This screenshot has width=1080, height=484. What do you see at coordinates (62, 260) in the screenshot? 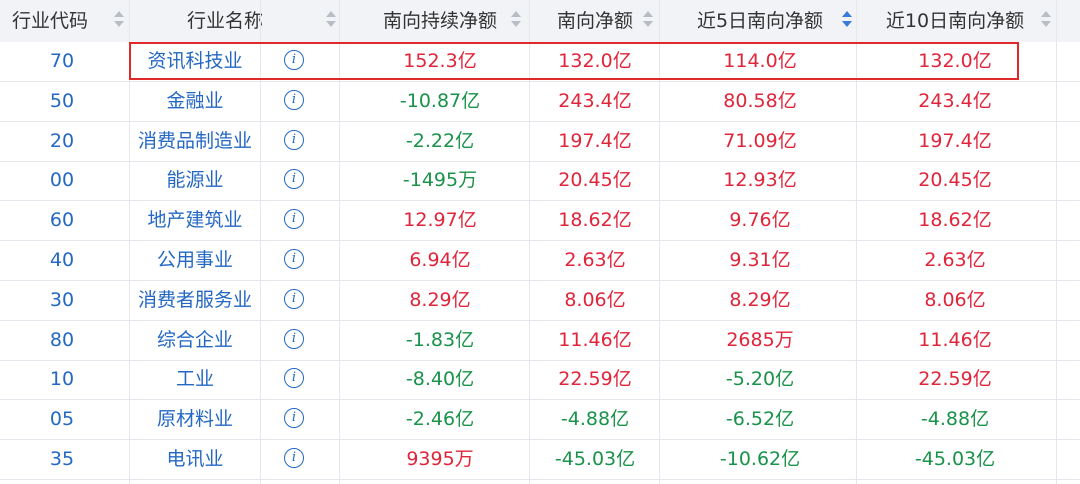
I see `cell-code: 40` at bounding box center [62, 260].